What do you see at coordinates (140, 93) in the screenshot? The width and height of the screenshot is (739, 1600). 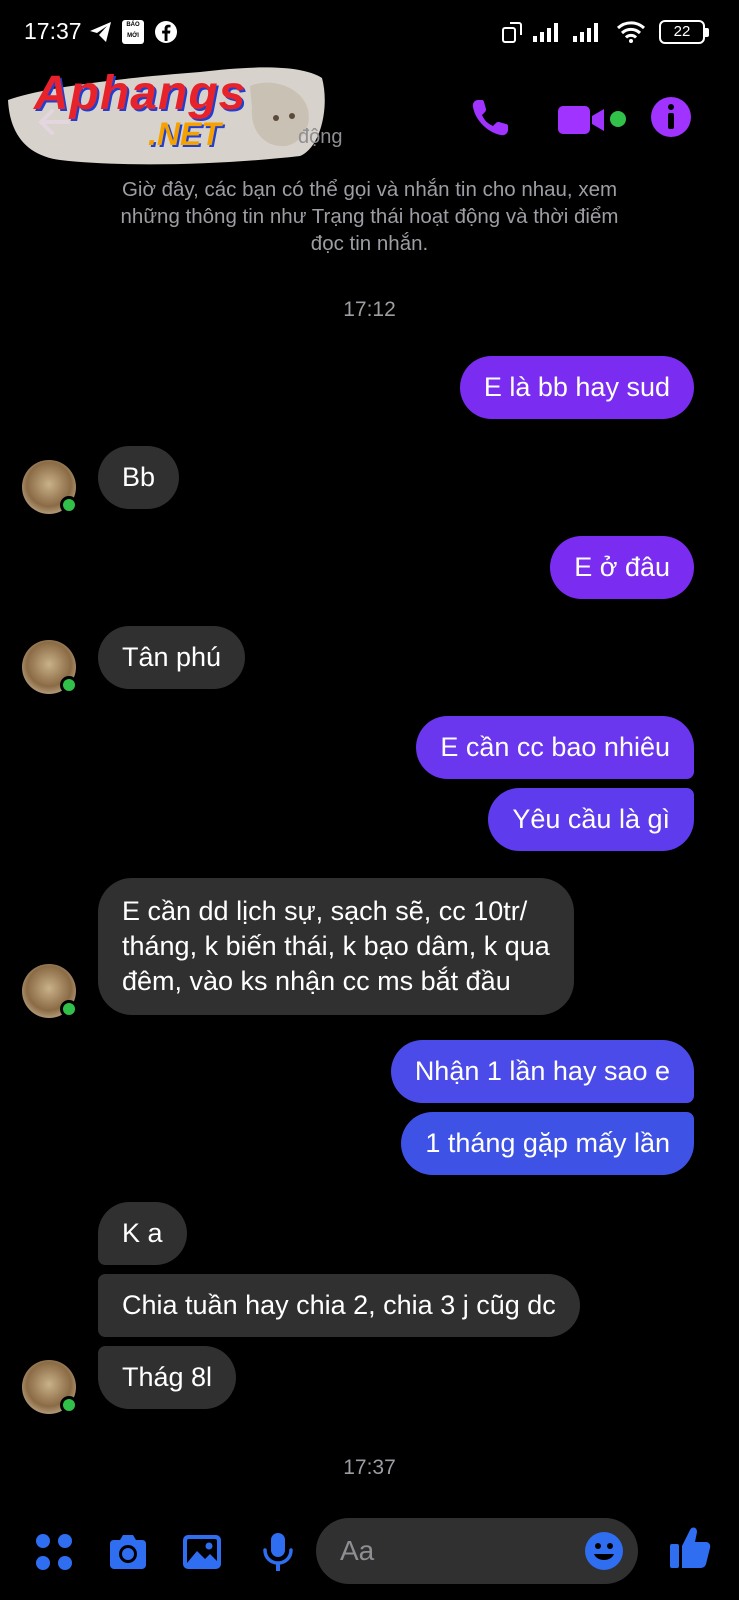 I see `watermark-text: Aphangs` at bounding box center [140, 93].